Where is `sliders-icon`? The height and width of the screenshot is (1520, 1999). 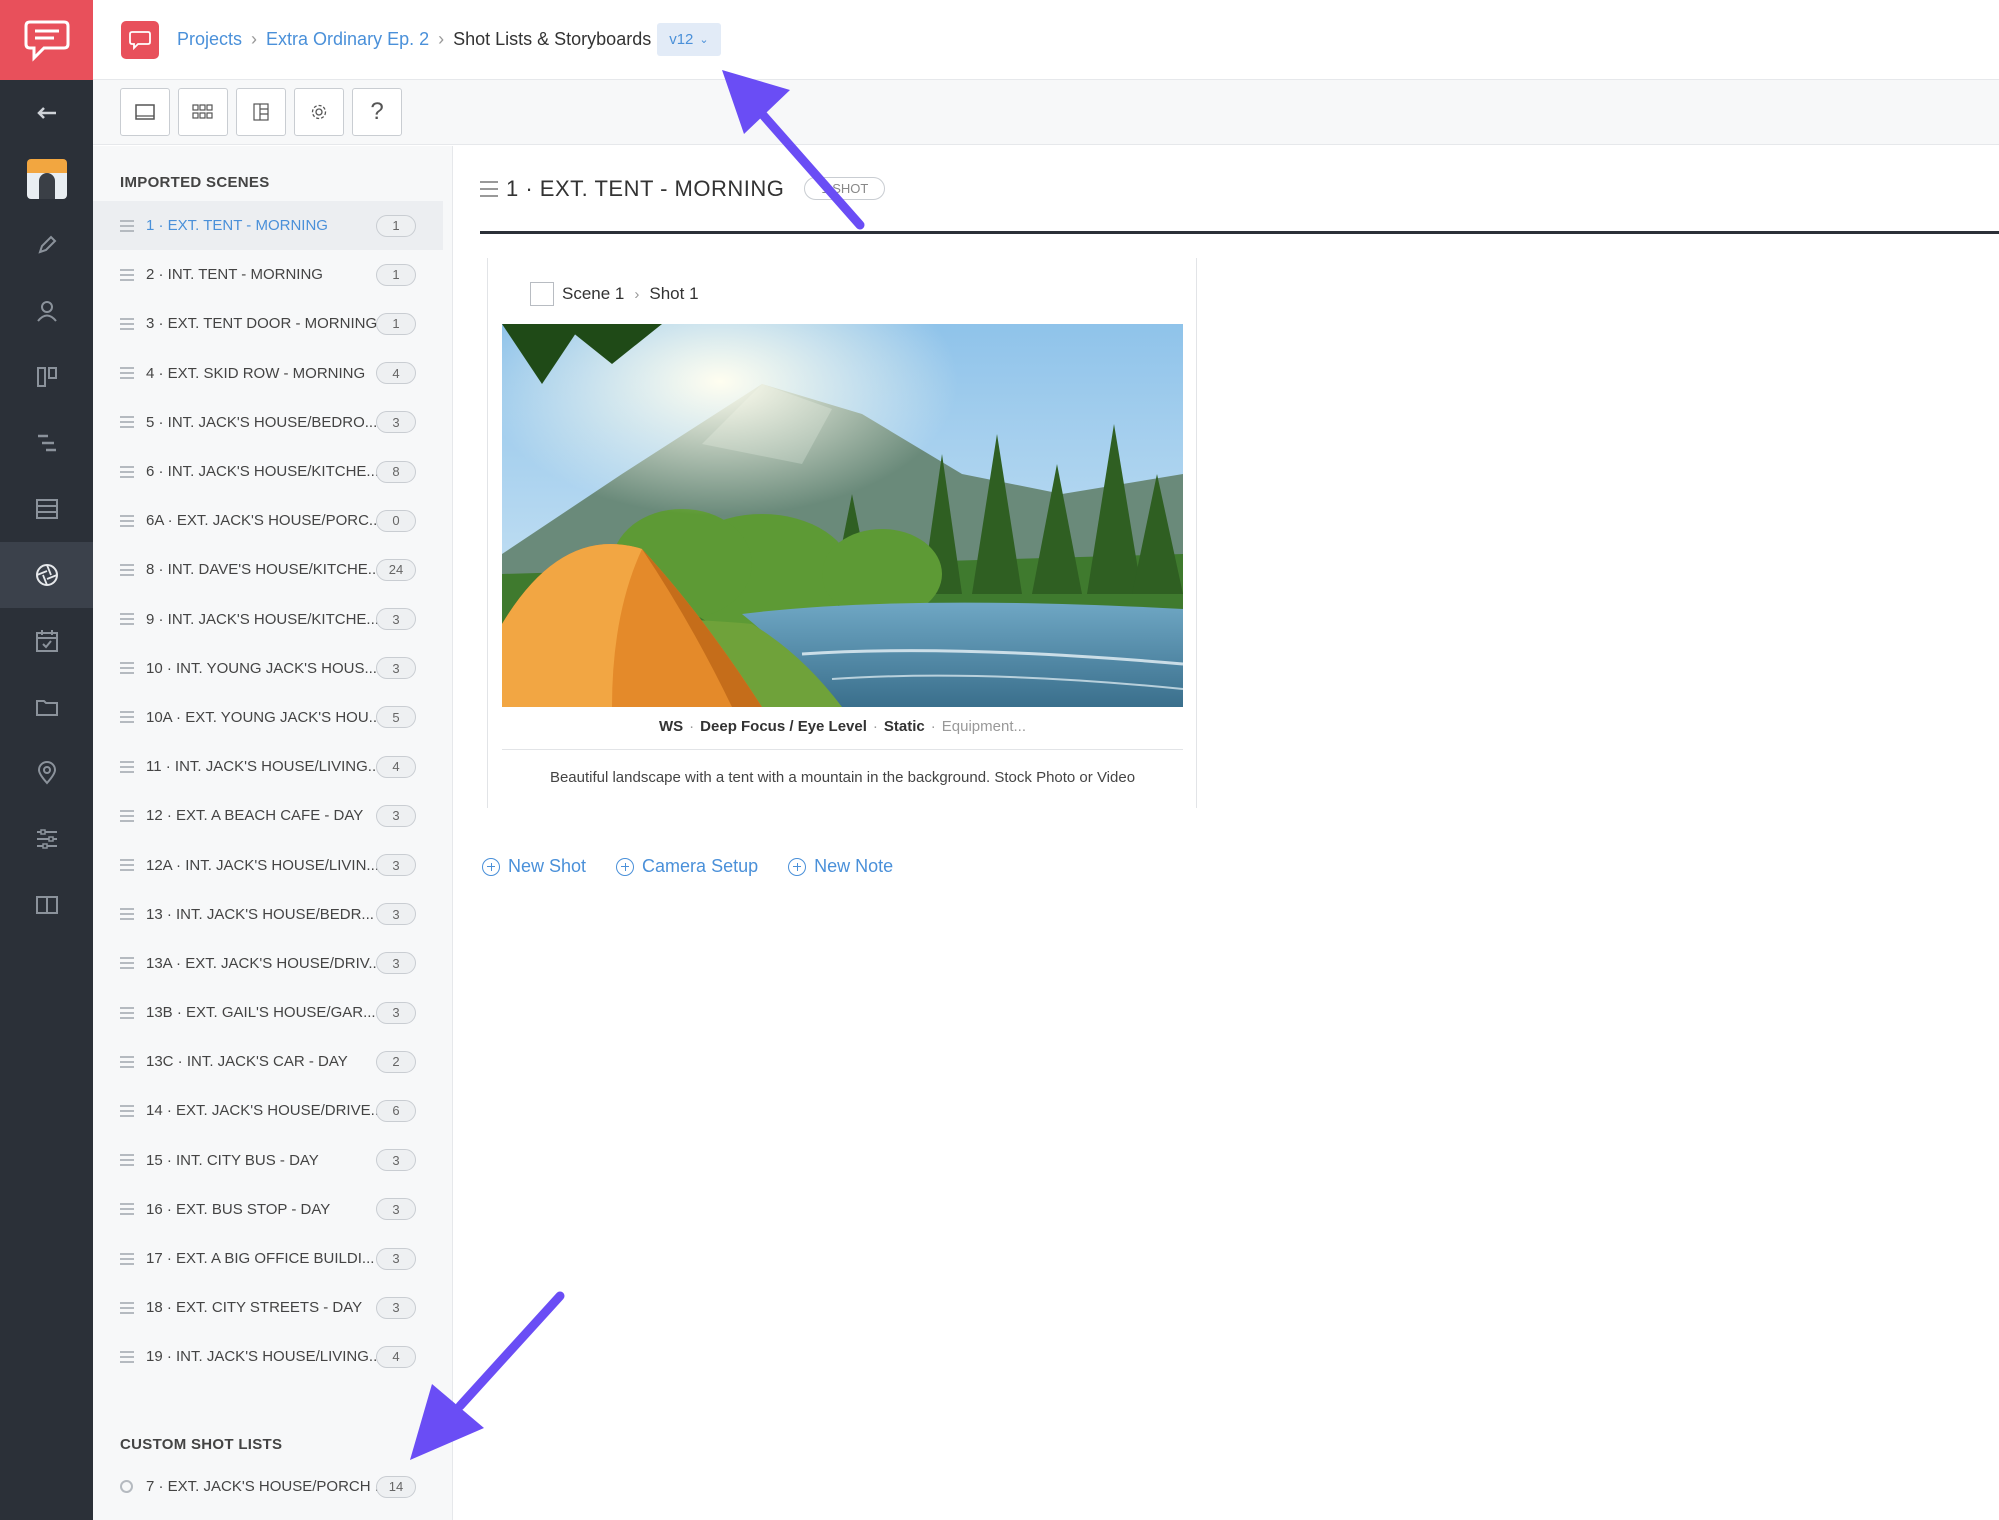 sliders-icon is located at coordinates (46, 839).